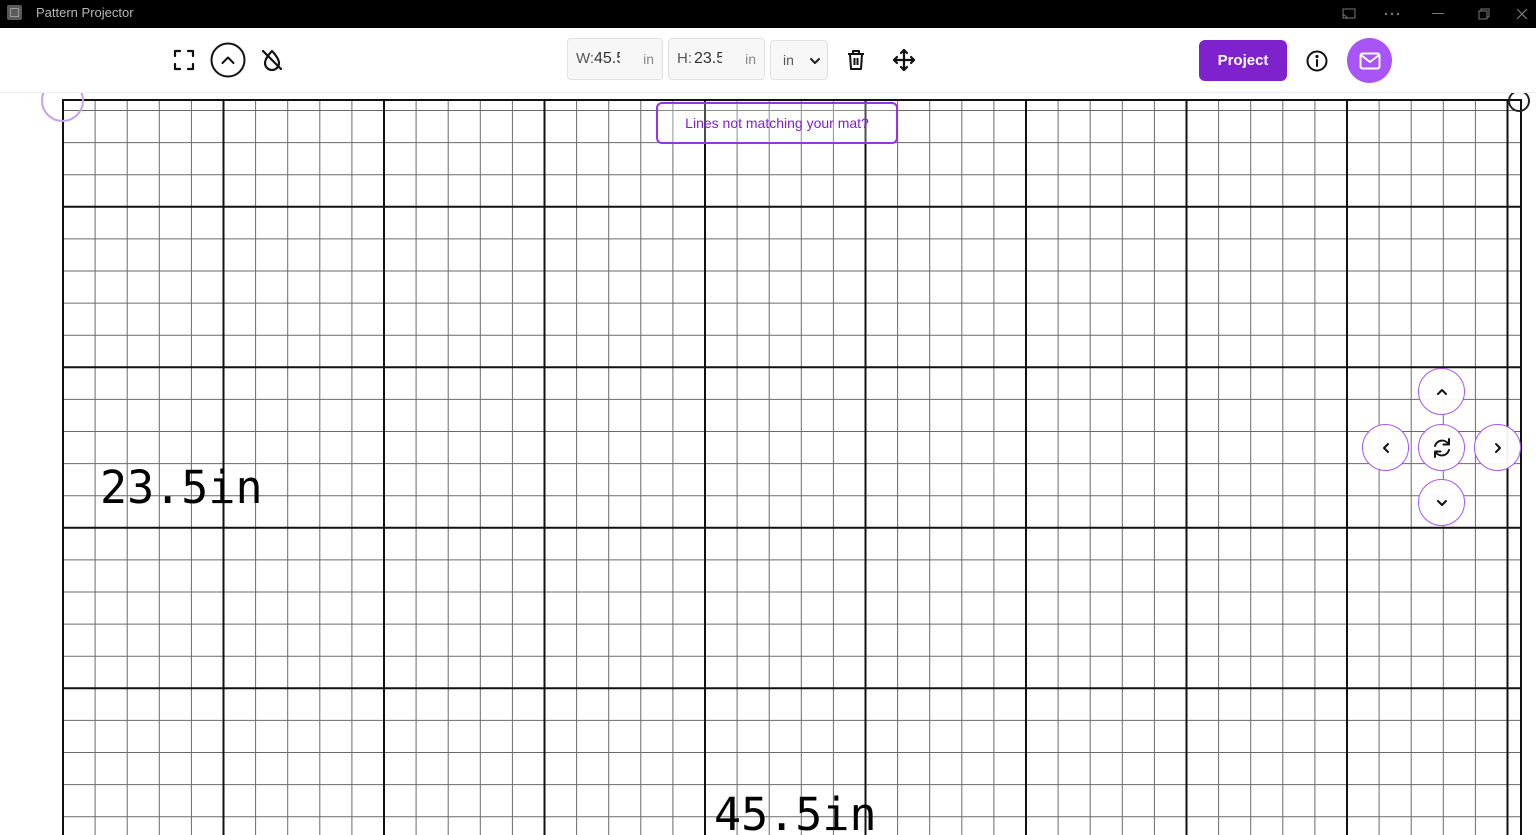  Describe the element at coordinates (228, 60) in the screenshot. I see `chevron-up-circle-icon` at that location.